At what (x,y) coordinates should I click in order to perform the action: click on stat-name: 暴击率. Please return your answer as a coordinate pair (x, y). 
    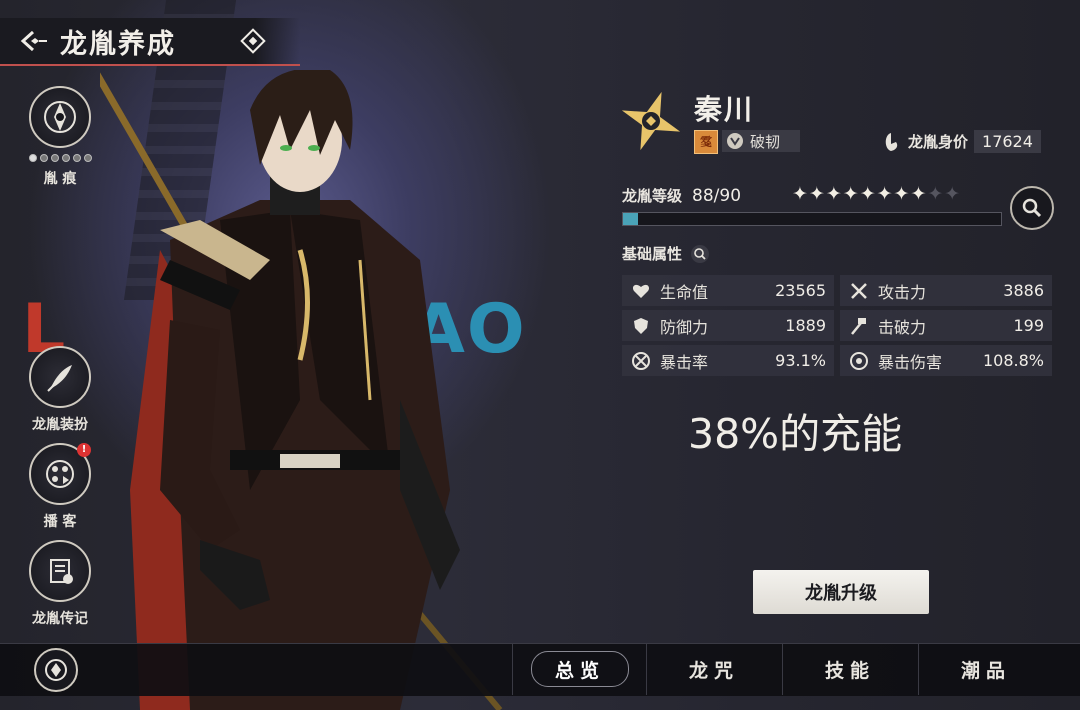
    Looking at the image, I should click on (684, 362).